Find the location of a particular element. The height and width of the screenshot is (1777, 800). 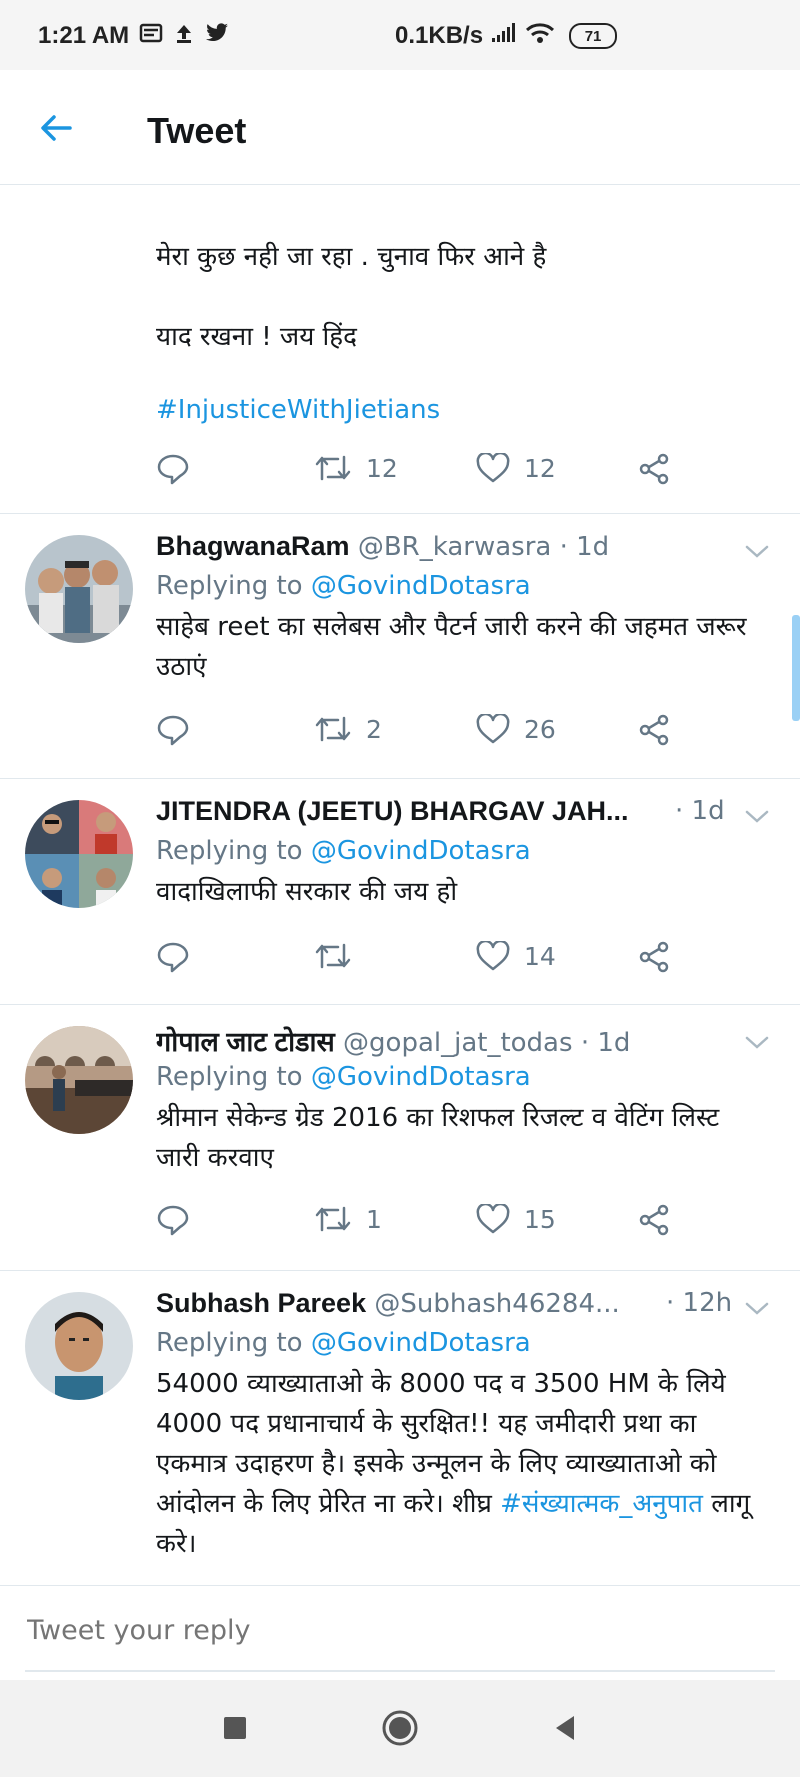

reply-composer is located at coordinates (400, 1633).